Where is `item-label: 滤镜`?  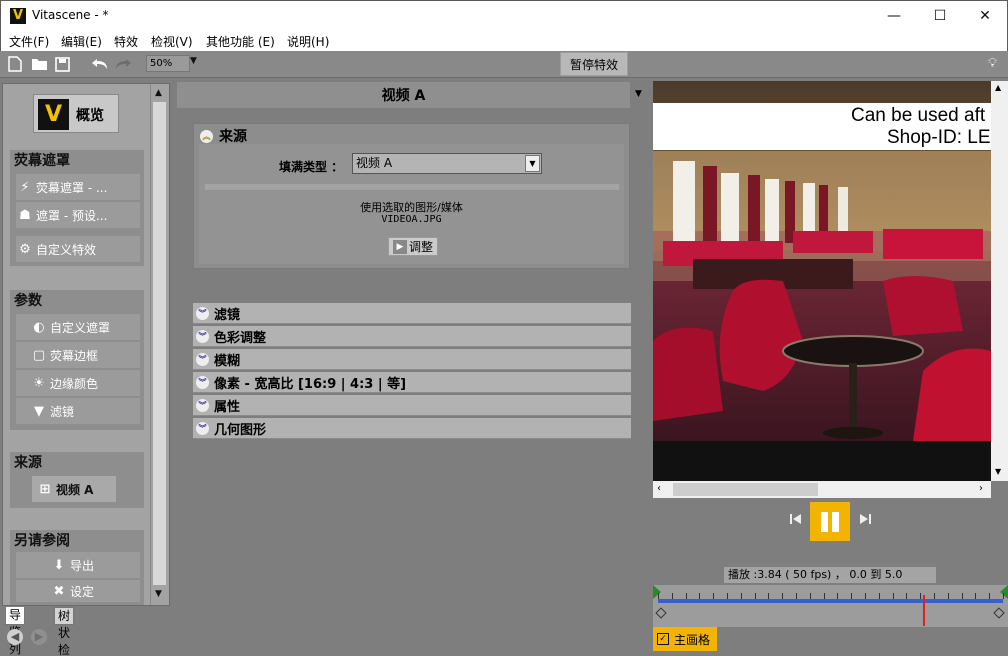 item-label: 滤镜 is located at coordinates (62, 411).